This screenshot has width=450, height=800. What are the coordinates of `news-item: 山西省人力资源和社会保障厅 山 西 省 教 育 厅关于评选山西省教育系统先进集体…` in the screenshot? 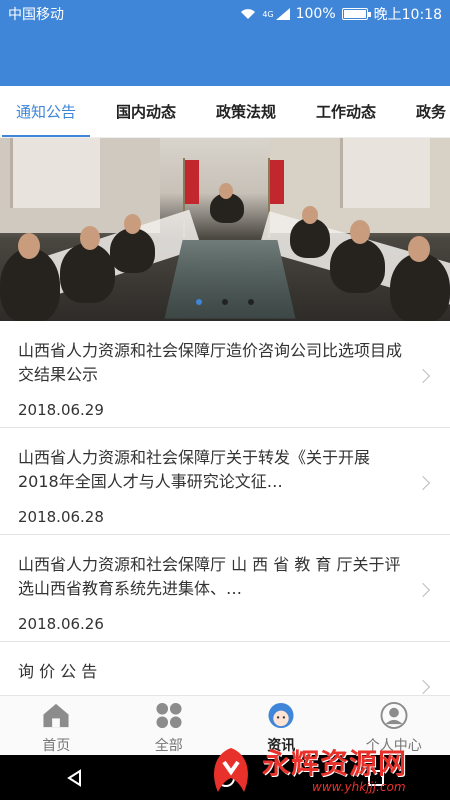 It's located at (225, 588).